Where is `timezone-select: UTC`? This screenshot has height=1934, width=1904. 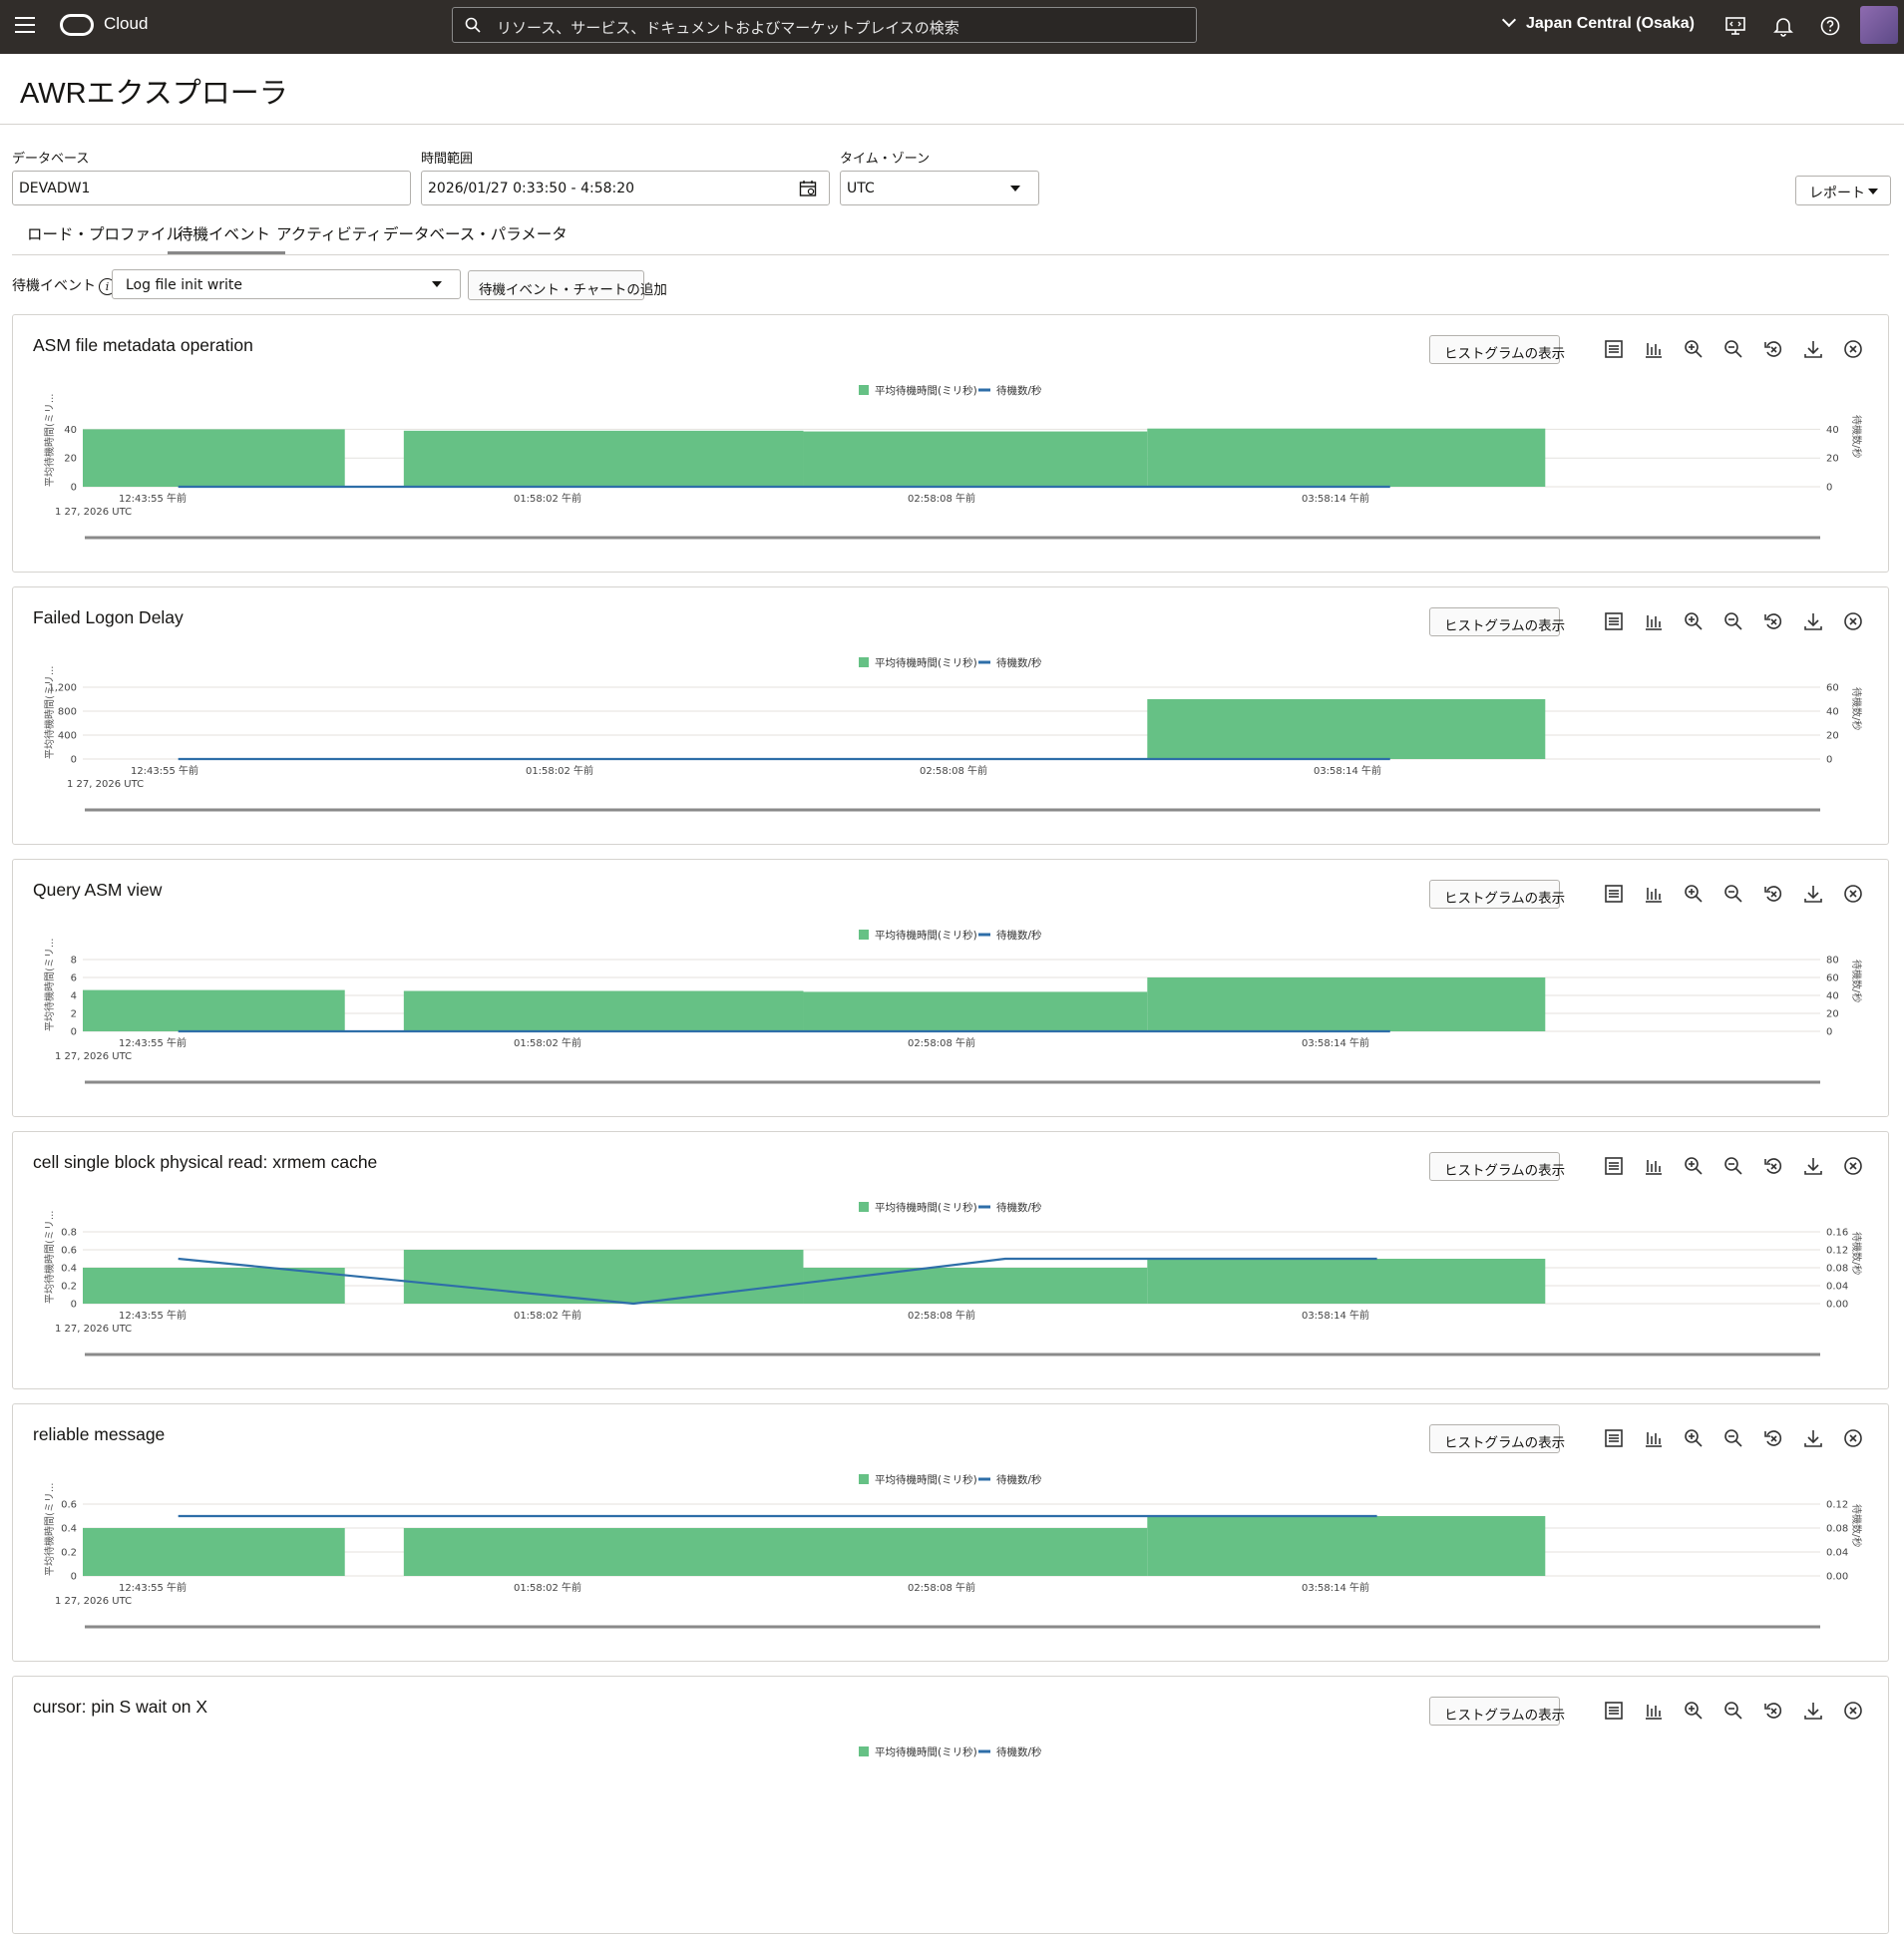
timezone-select: UTC is located at coordinates (939, 188).